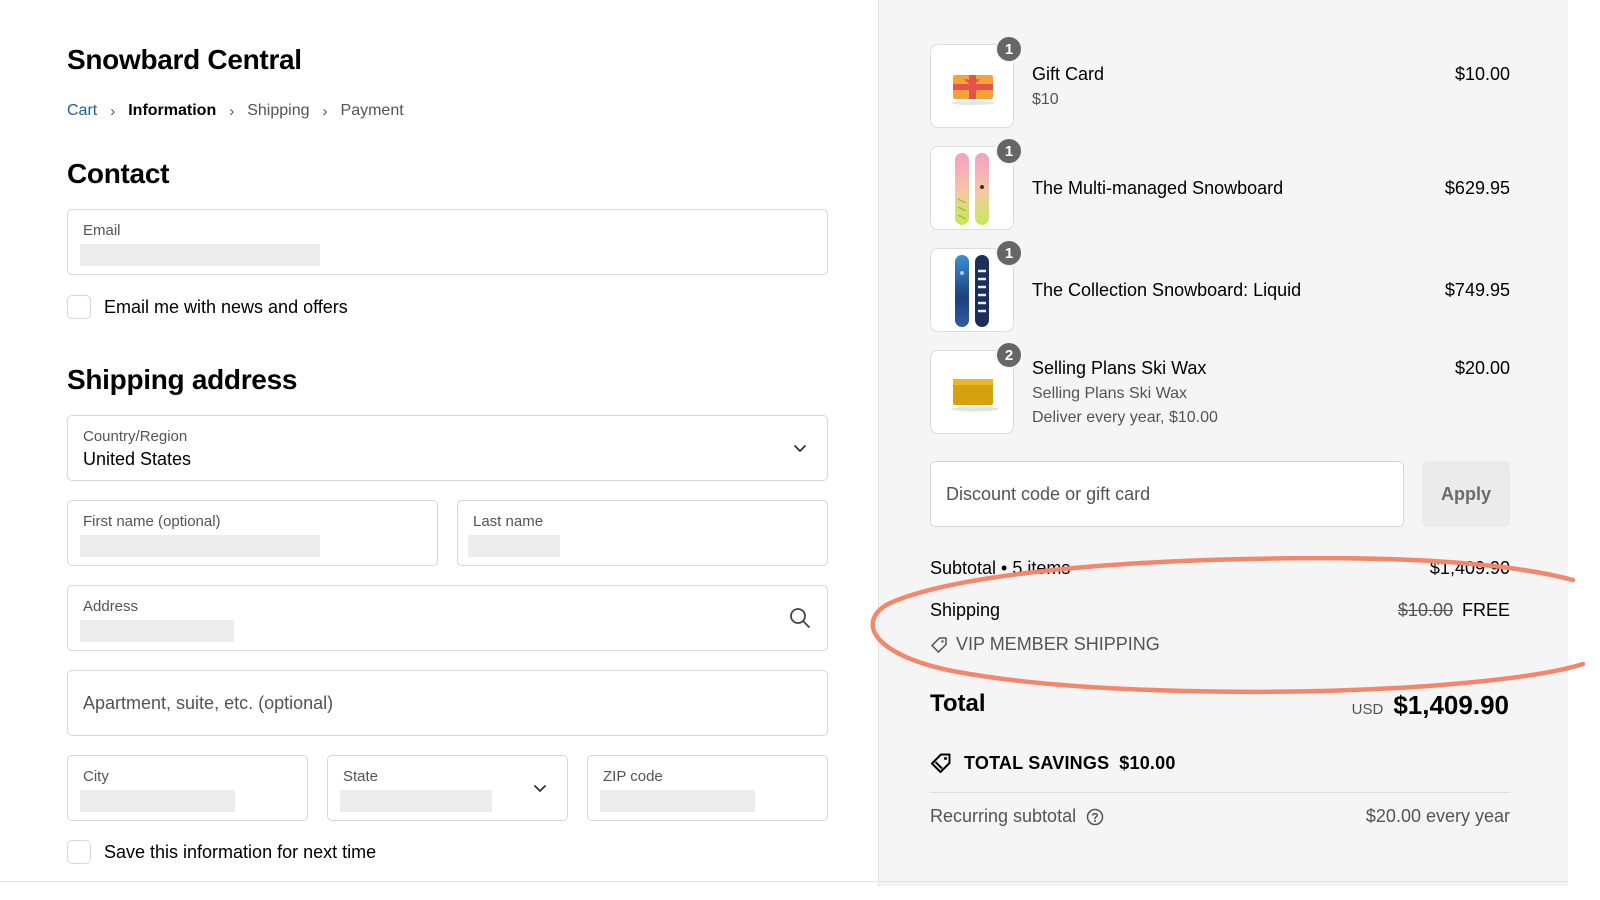 Image resolution: width=1600 pixels, height=900 pixels. Describe the element at coordinates (1437, 816) in the screenshot. I see `recurring-value: $20.00 every year` at that location.